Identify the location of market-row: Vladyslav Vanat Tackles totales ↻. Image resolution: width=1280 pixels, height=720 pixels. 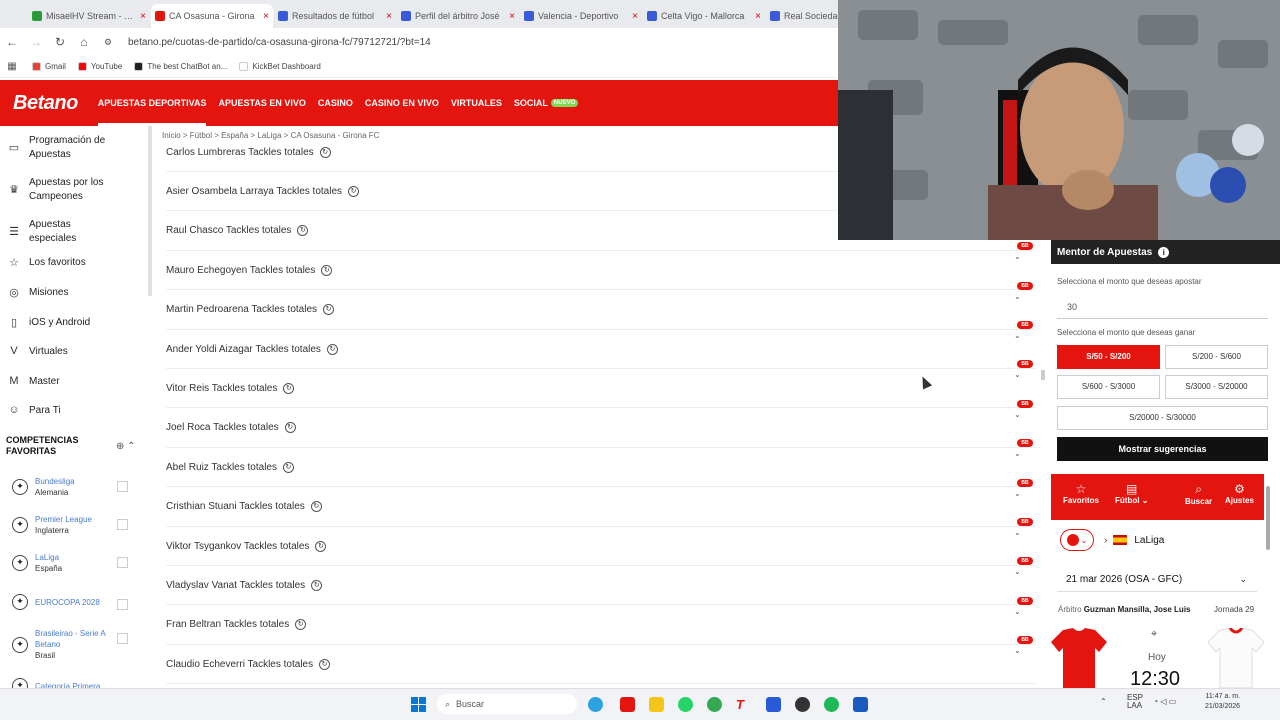
(601, 586).